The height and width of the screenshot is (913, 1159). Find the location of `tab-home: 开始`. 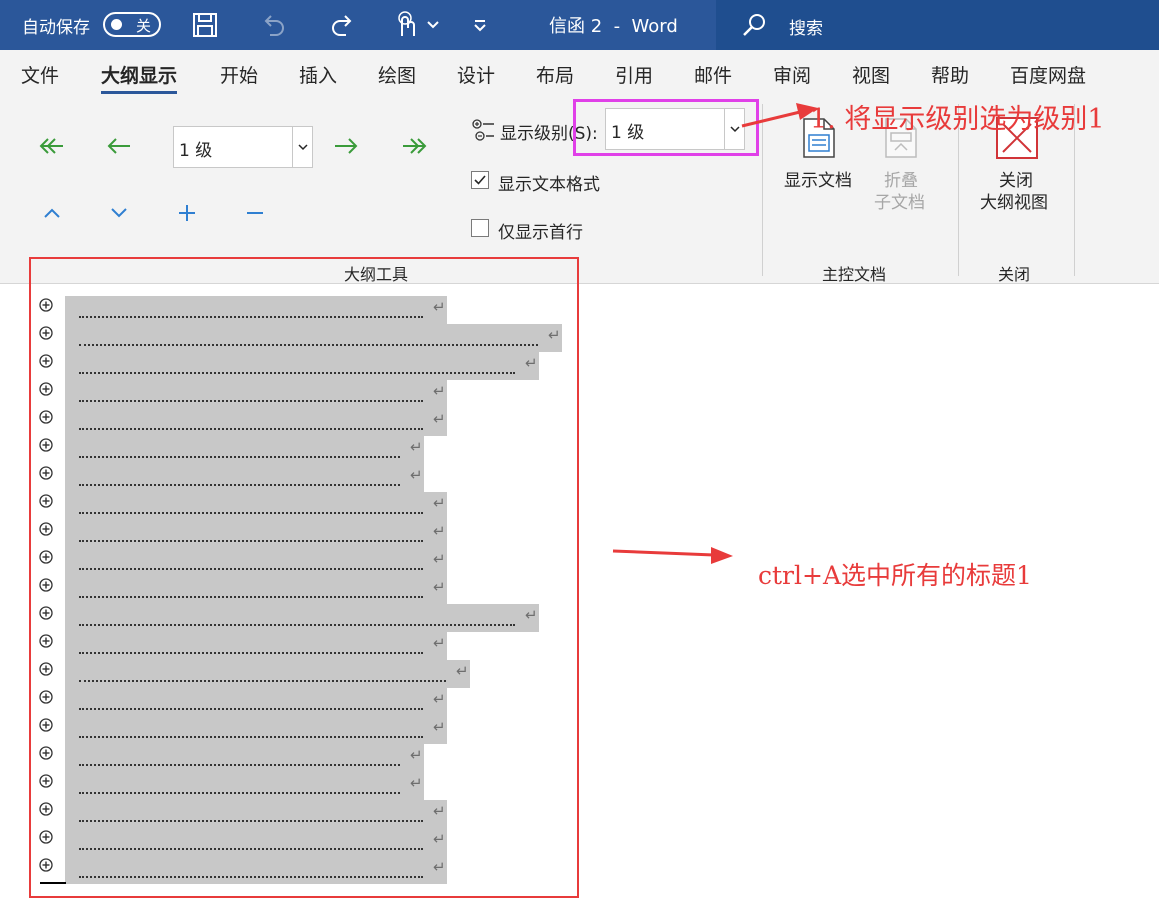

tab-home: 开始 is located at coordinates (239, 74).